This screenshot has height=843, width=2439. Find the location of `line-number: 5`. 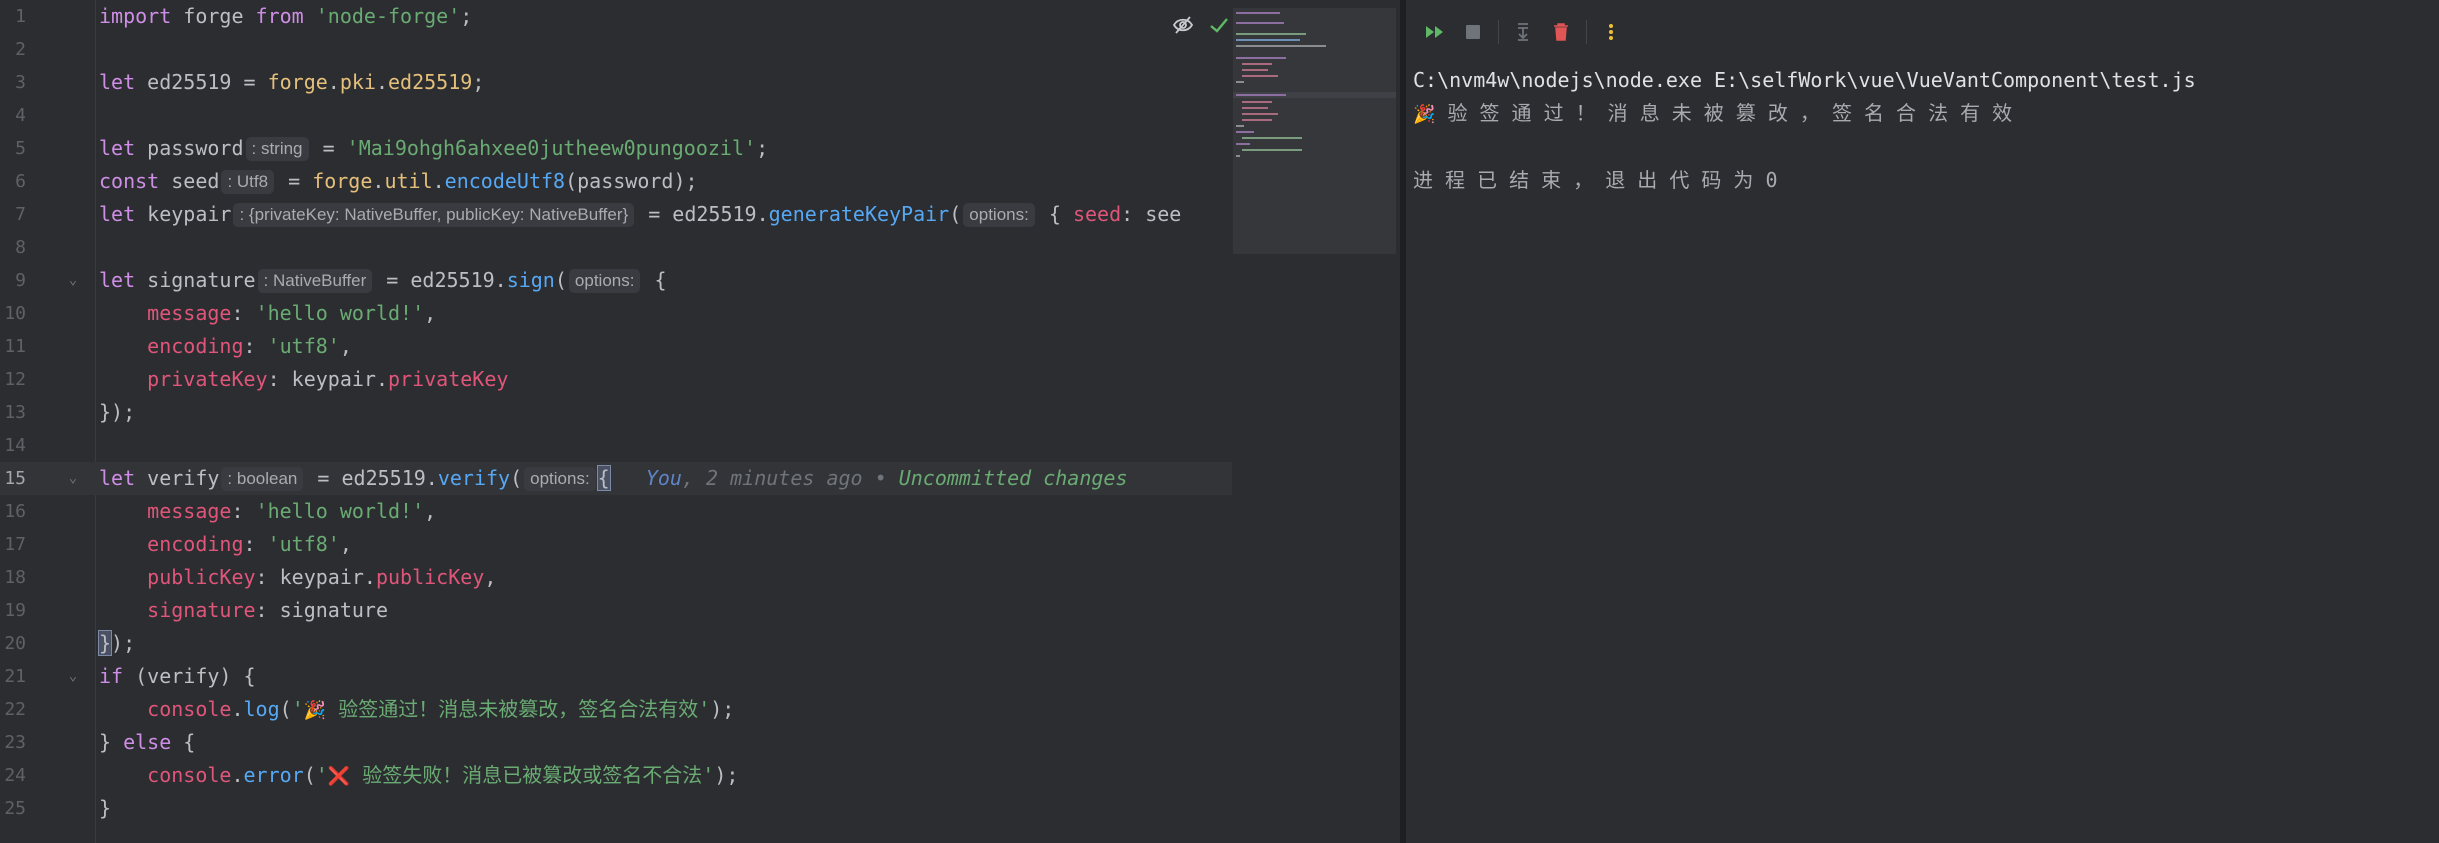

line-number: 5 is located at coordinates (20, 148).